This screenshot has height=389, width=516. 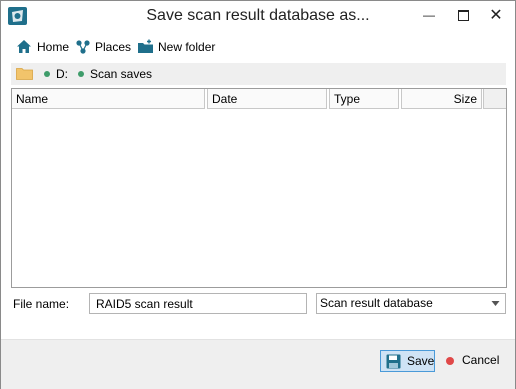 I want to click on new-folder-button: New folder, so click(x=176, y=47).